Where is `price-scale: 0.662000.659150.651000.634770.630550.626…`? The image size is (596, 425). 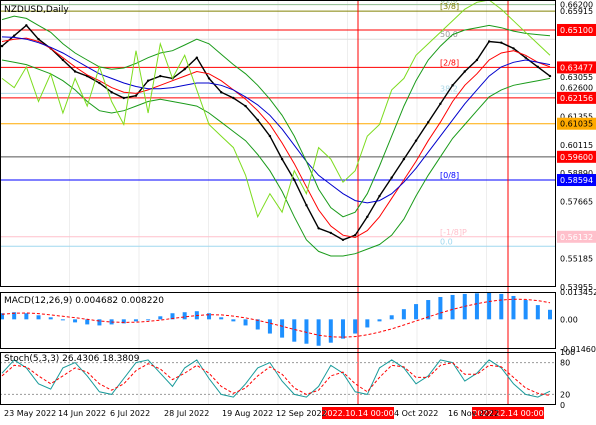 price-scale: 0.662000.659150.651000.634770.630550.626… is located at coordinates (576, 205).